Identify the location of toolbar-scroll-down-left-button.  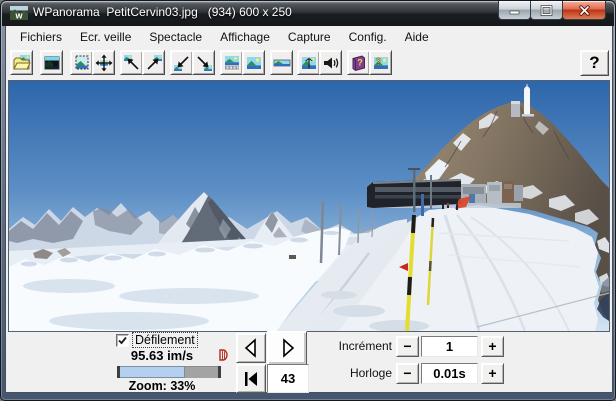
(181, 62).